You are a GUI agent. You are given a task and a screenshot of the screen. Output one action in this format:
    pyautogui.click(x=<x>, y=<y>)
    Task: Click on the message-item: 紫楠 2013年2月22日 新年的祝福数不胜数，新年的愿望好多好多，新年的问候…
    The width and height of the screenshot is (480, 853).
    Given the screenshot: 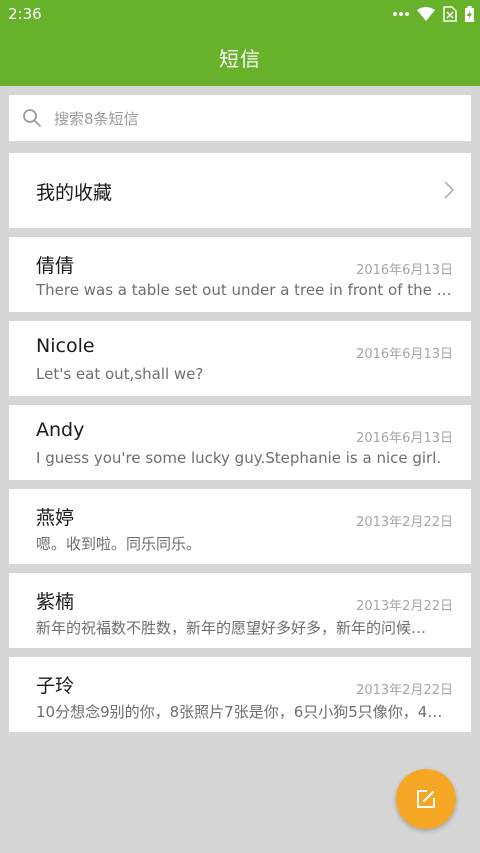 What is the action you would take?
    pyautogui.click(x=240, y=610)
    